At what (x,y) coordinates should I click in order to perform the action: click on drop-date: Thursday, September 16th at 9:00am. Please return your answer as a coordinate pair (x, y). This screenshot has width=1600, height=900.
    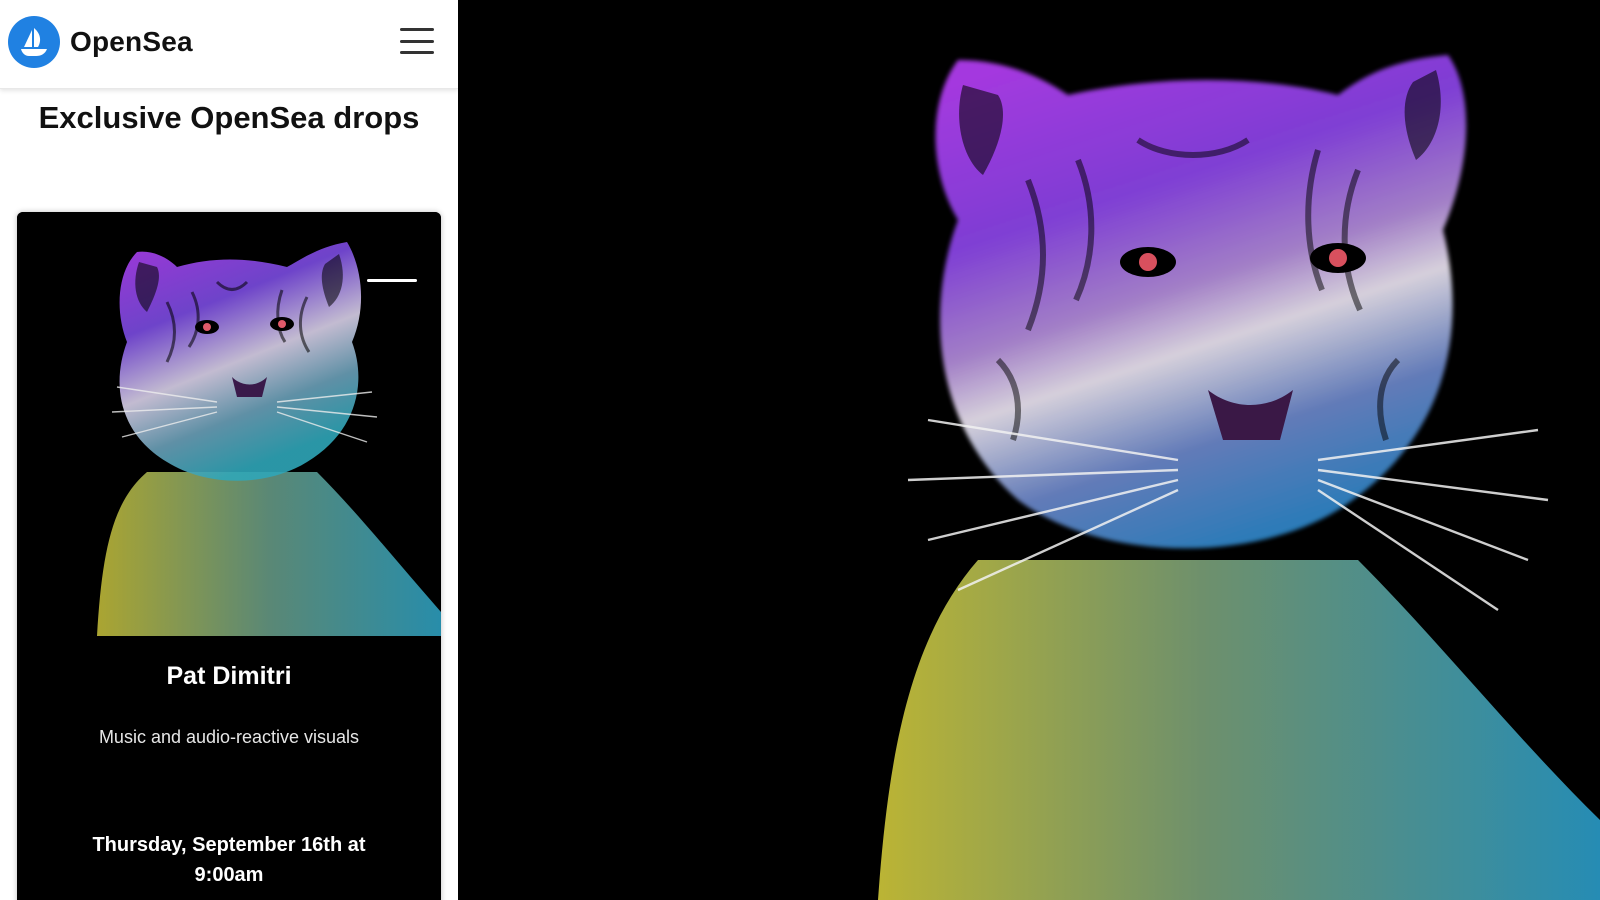
    Looking at the image, I should click on (229, 860).